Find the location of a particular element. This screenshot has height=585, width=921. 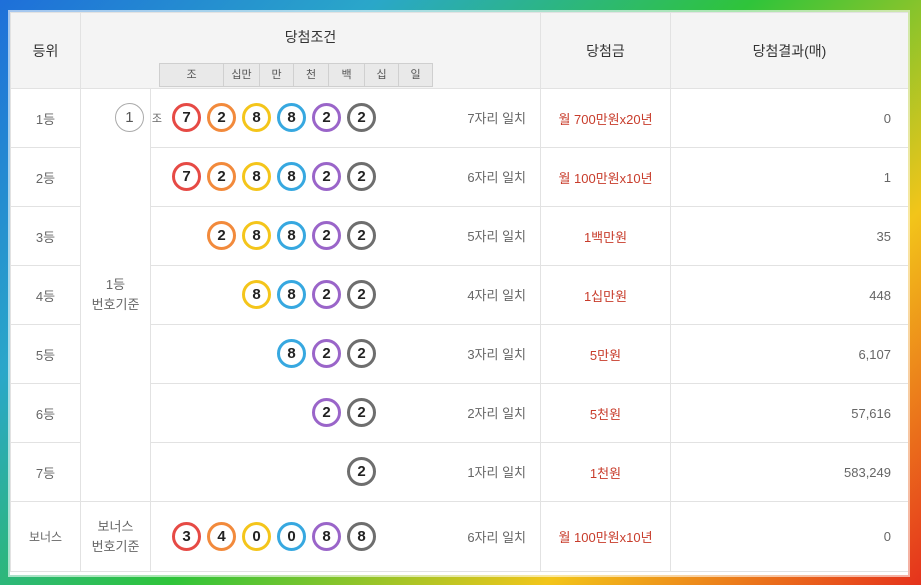

result-cell: 6,107 is located at coordinates (789, 354).